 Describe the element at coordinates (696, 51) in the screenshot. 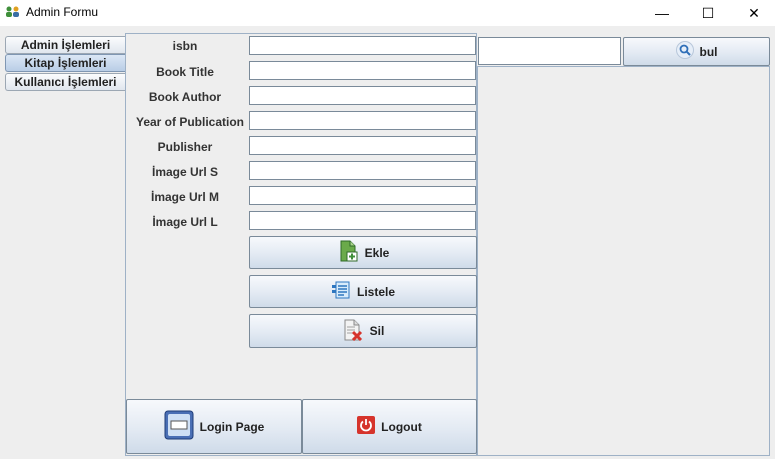

I see `bul-button: bul` at that location.